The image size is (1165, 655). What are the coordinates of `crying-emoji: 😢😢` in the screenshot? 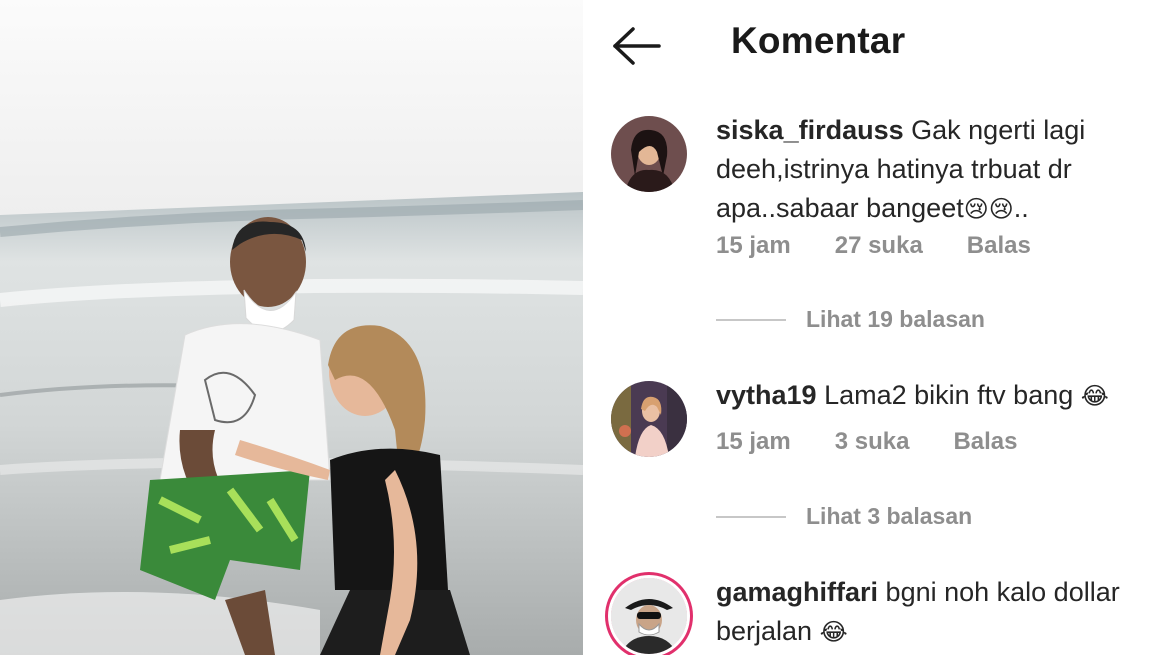 It's located at (988, 209).